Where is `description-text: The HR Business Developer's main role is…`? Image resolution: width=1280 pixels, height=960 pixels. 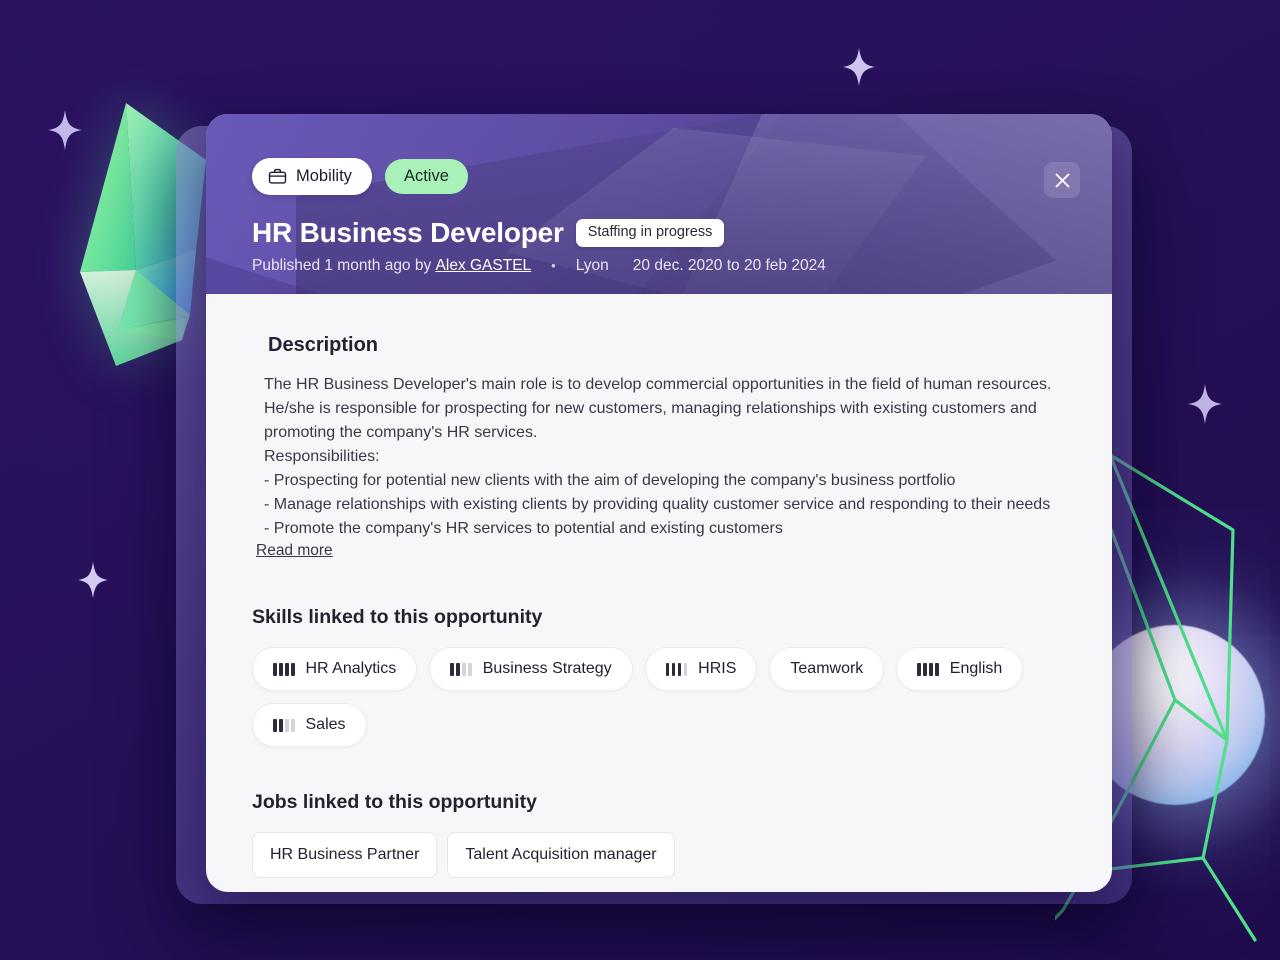 description-text: The HR Business Developer's main role is… is located at coordinates (665, 457).